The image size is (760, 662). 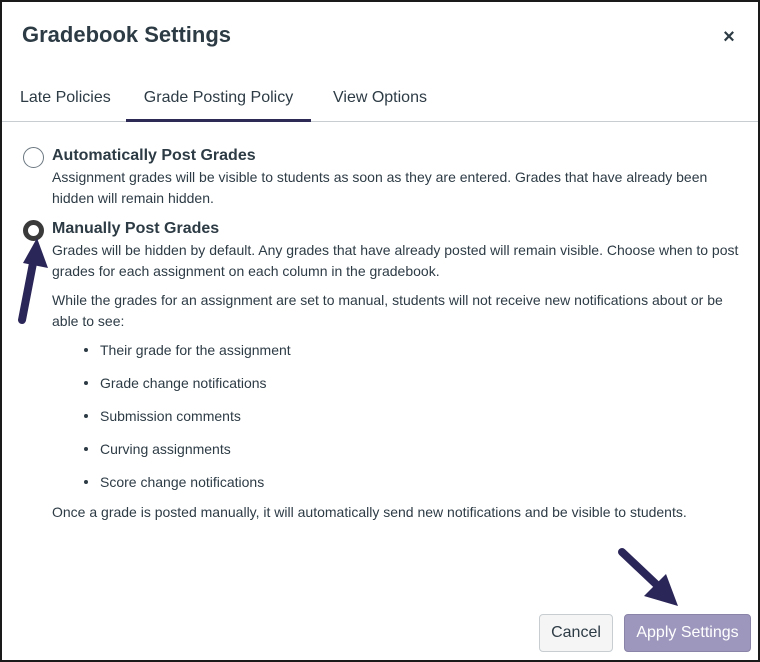 I want to click on tab-view-options: View Options, so click(x=380, y=97).